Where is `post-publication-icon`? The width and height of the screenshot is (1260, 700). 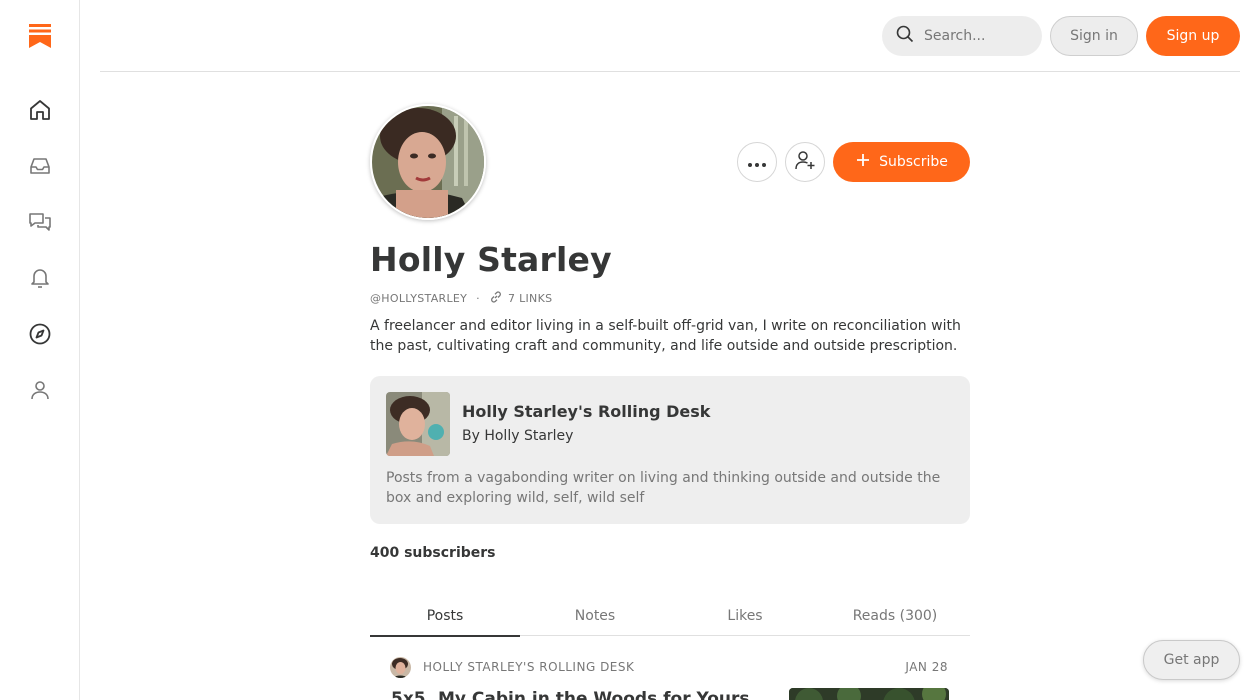
post-publication-icon is located at coordinates (400, 667).